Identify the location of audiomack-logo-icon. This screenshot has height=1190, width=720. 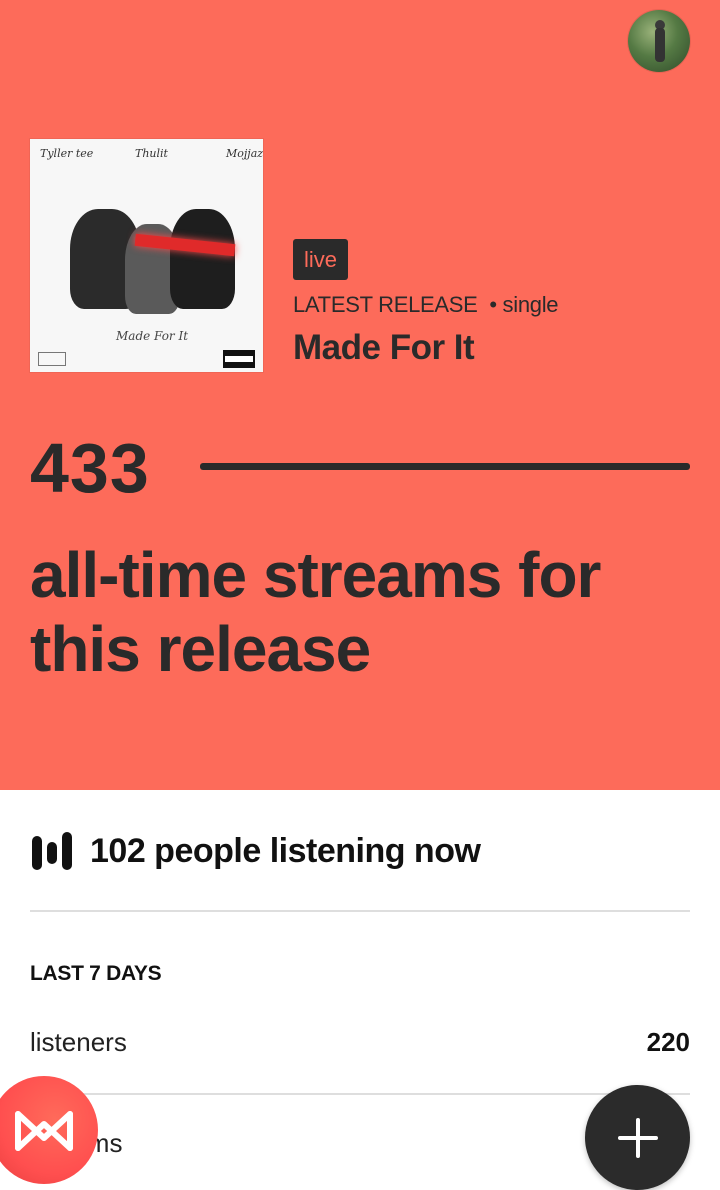
(49, 1130).